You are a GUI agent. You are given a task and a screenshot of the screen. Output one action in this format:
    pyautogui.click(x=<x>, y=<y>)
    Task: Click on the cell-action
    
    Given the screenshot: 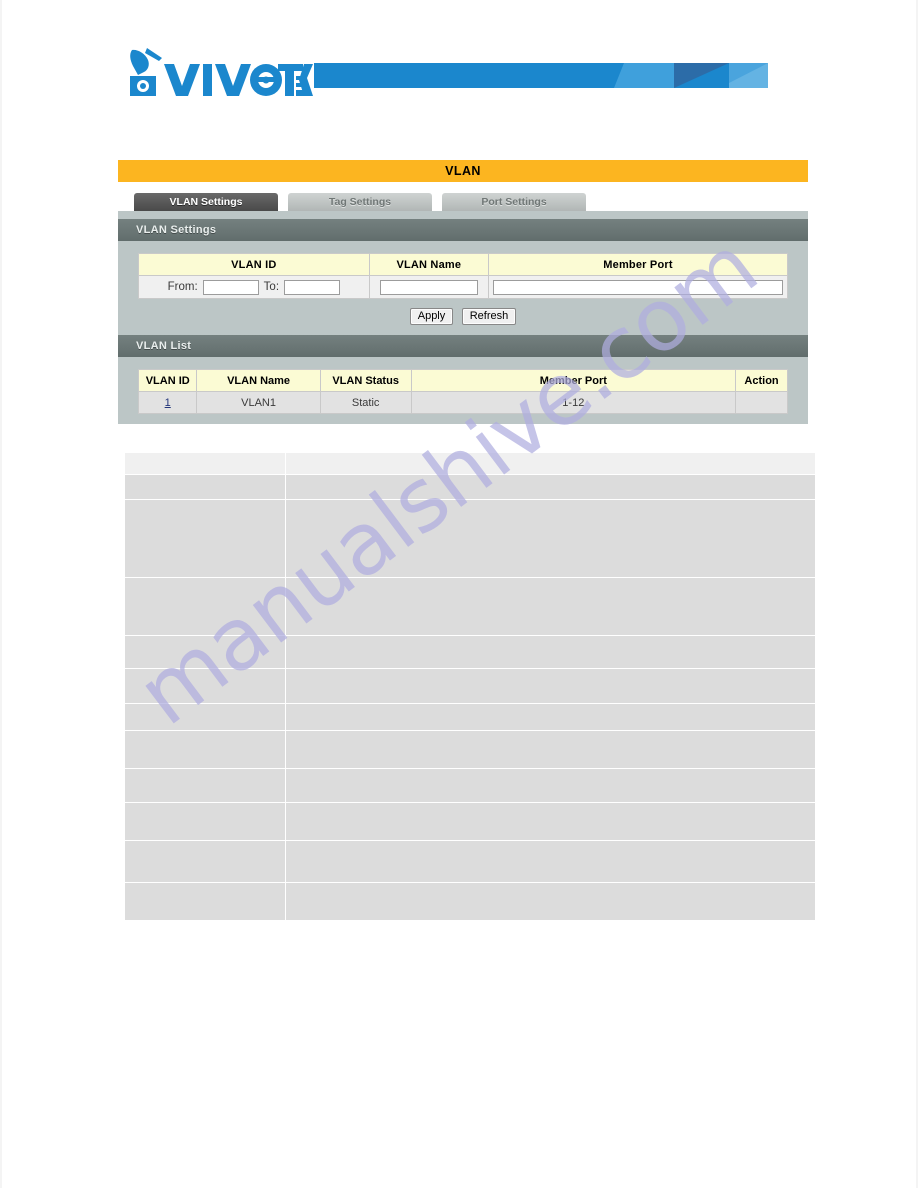 What is the action you would take?
    pyautogui.click(x=761, y=402)
    